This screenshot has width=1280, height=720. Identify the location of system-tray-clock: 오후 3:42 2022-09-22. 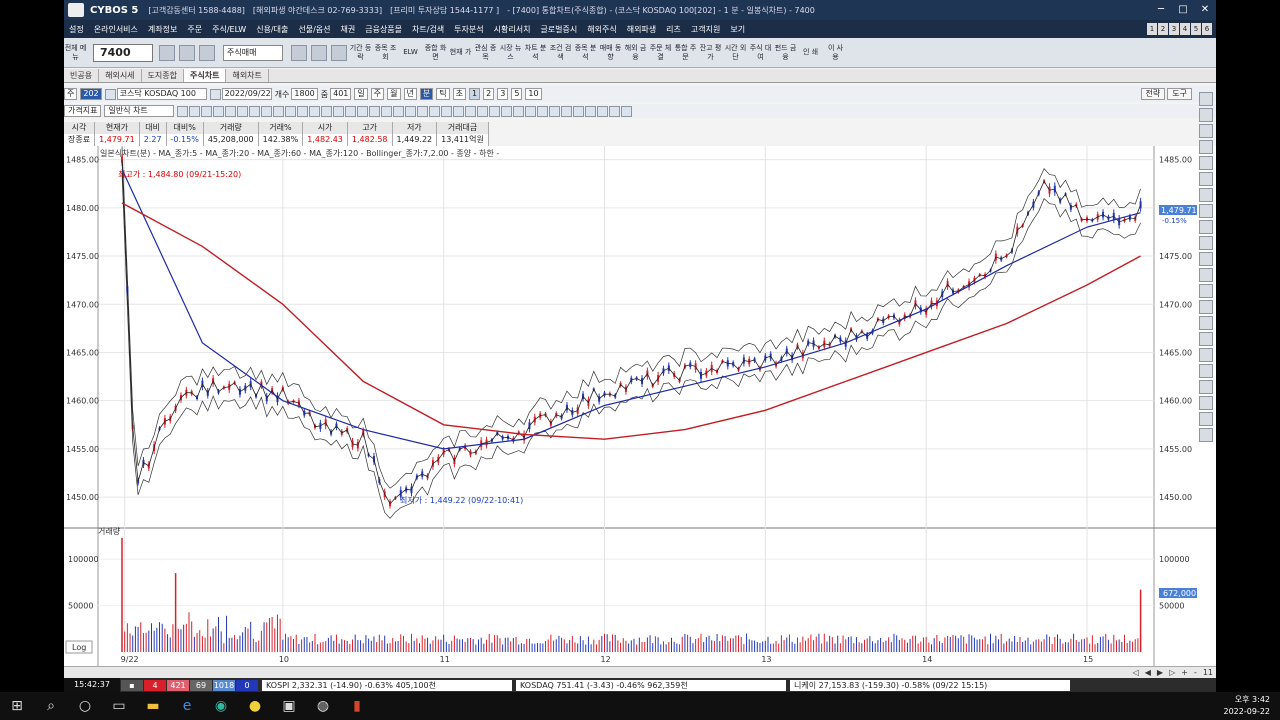
(1247, 706).